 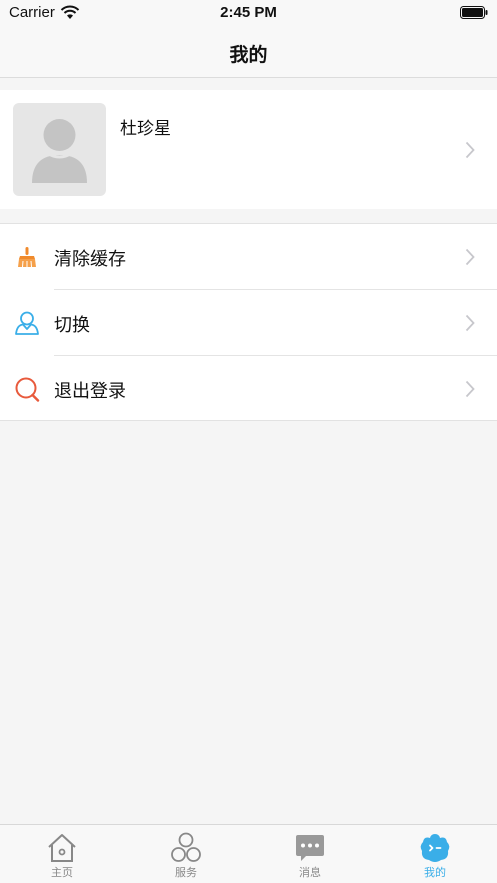 I want to click on menu-item-logout: 退出登录, so click(x=248, y=389).